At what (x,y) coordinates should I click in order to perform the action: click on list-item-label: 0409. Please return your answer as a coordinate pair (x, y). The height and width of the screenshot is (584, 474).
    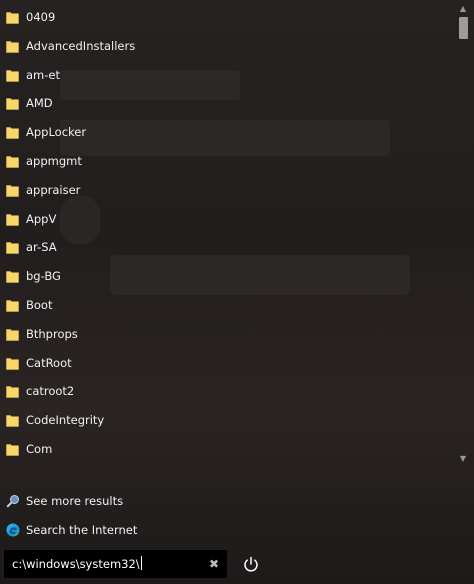
    Looking at the image, I should click on (41, 17).